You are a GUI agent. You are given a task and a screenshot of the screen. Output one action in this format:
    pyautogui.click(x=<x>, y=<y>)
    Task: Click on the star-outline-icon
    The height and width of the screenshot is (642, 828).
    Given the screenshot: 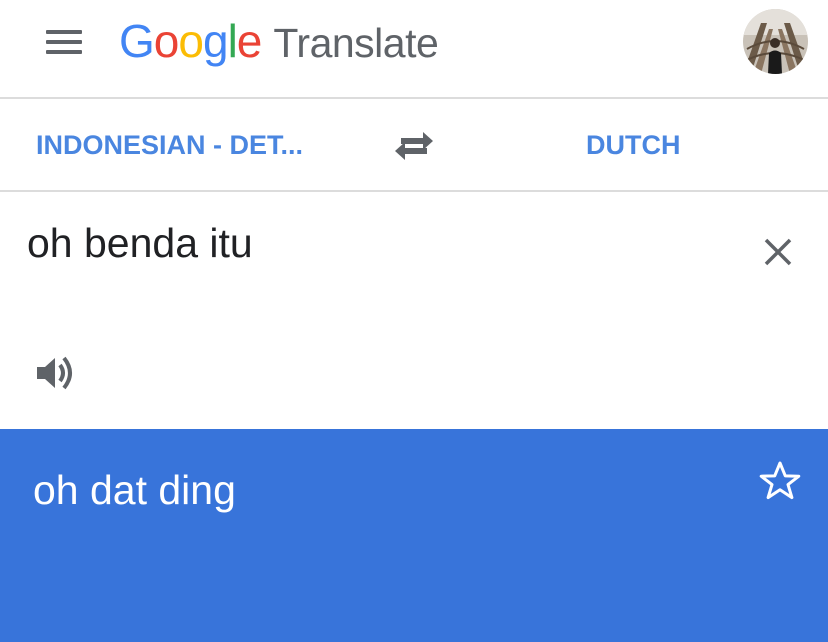 What is the action you would take?
    pyautogui.click(x=780, y=482)
    